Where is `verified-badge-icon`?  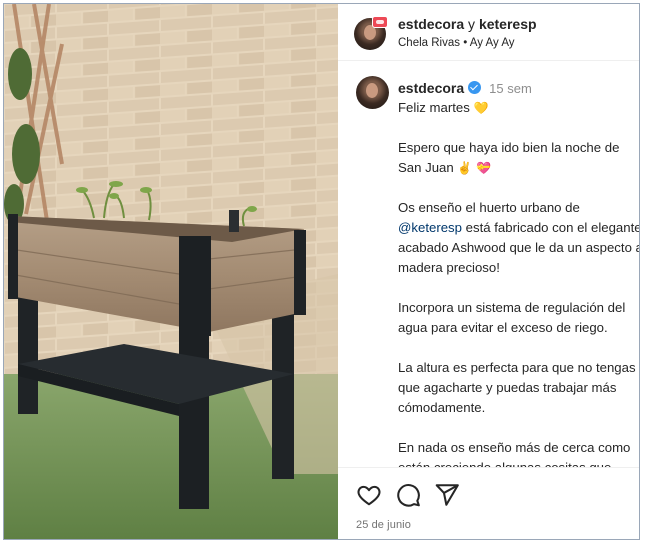
verified-badge-icon is located at coordinates (475, 87).